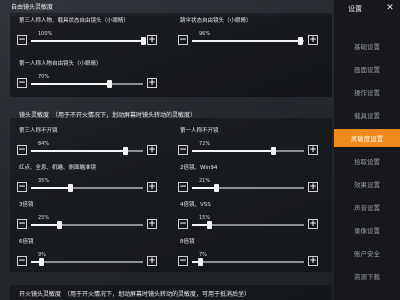  What do you see at coordinates (205, 181) in the screenshot?
I see `slider-value-text: 21%` at bounding box center [205, 181].